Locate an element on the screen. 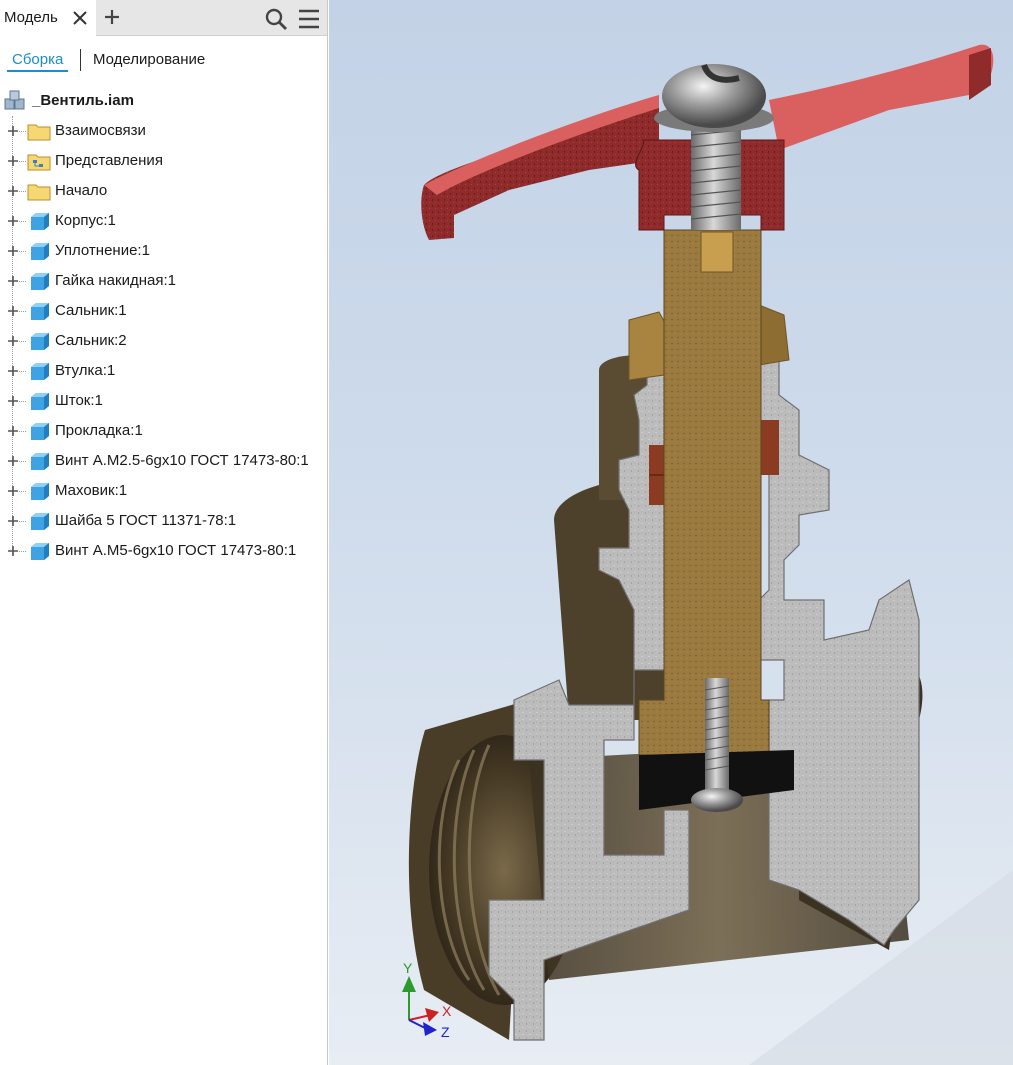  z-axis-arrow-icon is located at coordinates (430, 1029).